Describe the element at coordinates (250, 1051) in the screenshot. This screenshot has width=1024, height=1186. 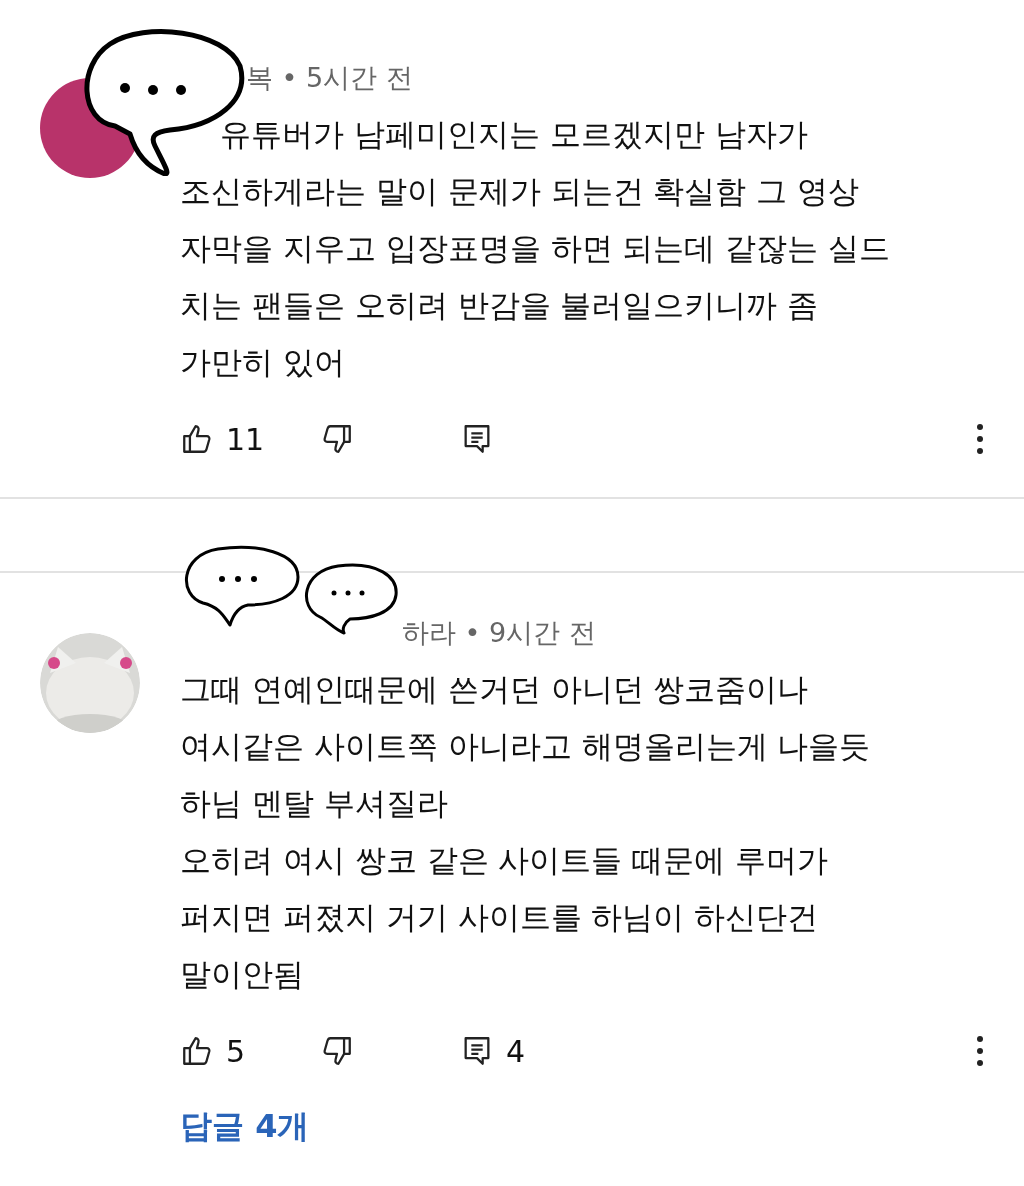
I see `like-button: 5` at that location.